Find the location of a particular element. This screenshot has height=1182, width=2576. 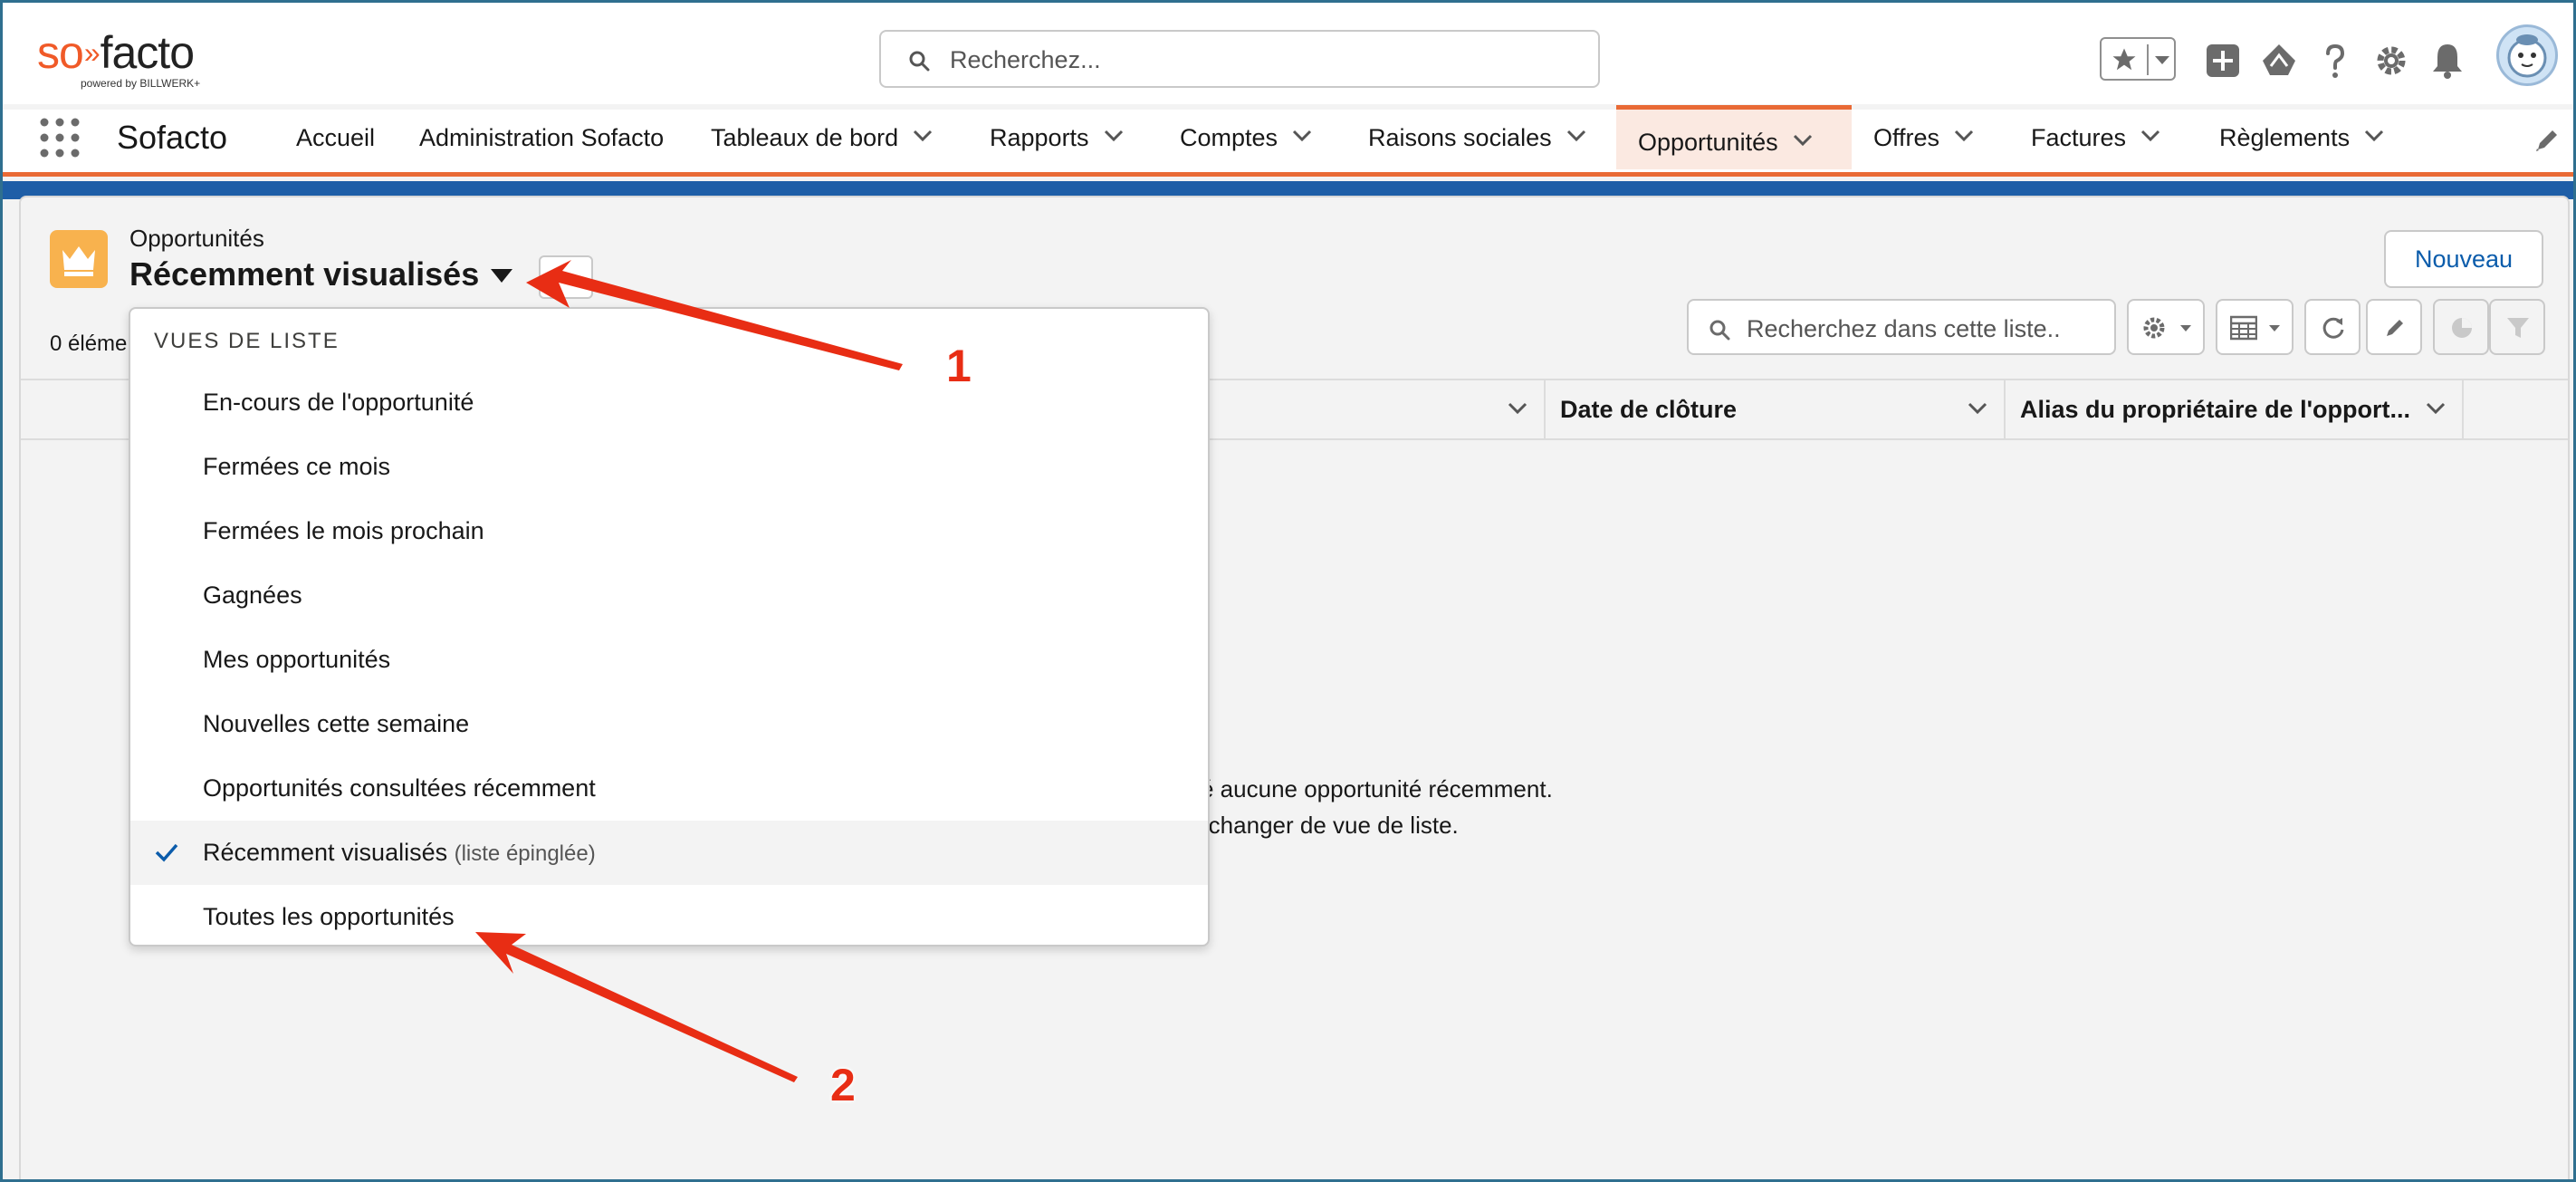

app-launcher-grid-icon is located at coordinates (59, 137).